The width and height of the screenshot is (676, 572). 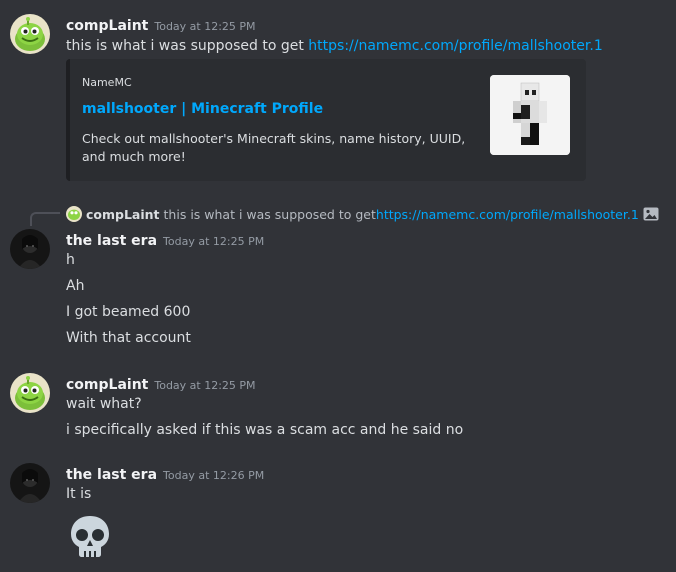 I want to click on embed-thumbnail, so click(x=530, y=115).